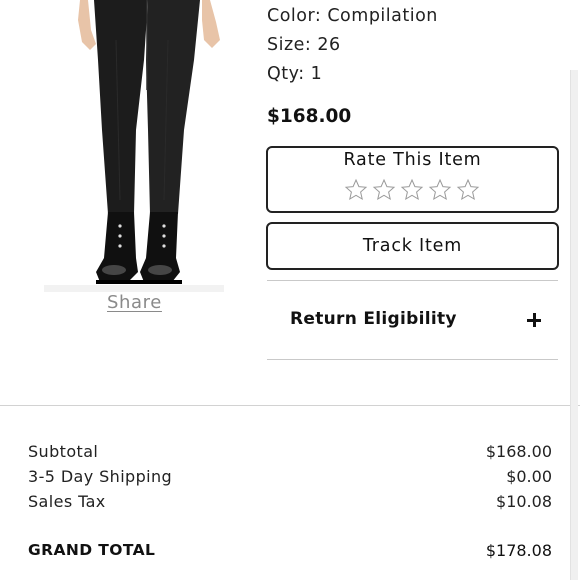  I want to click on share-link: Share, so click(134, 302).